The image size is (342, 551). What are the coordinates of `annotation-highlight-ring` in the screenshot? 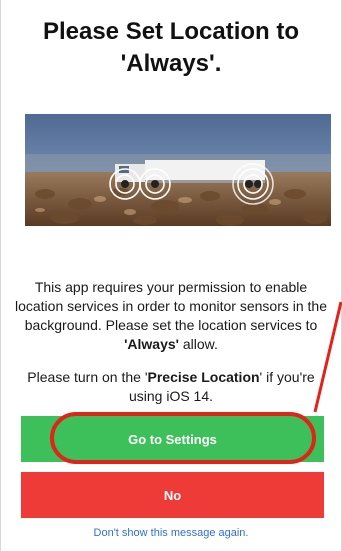 It's located at (183, 438).